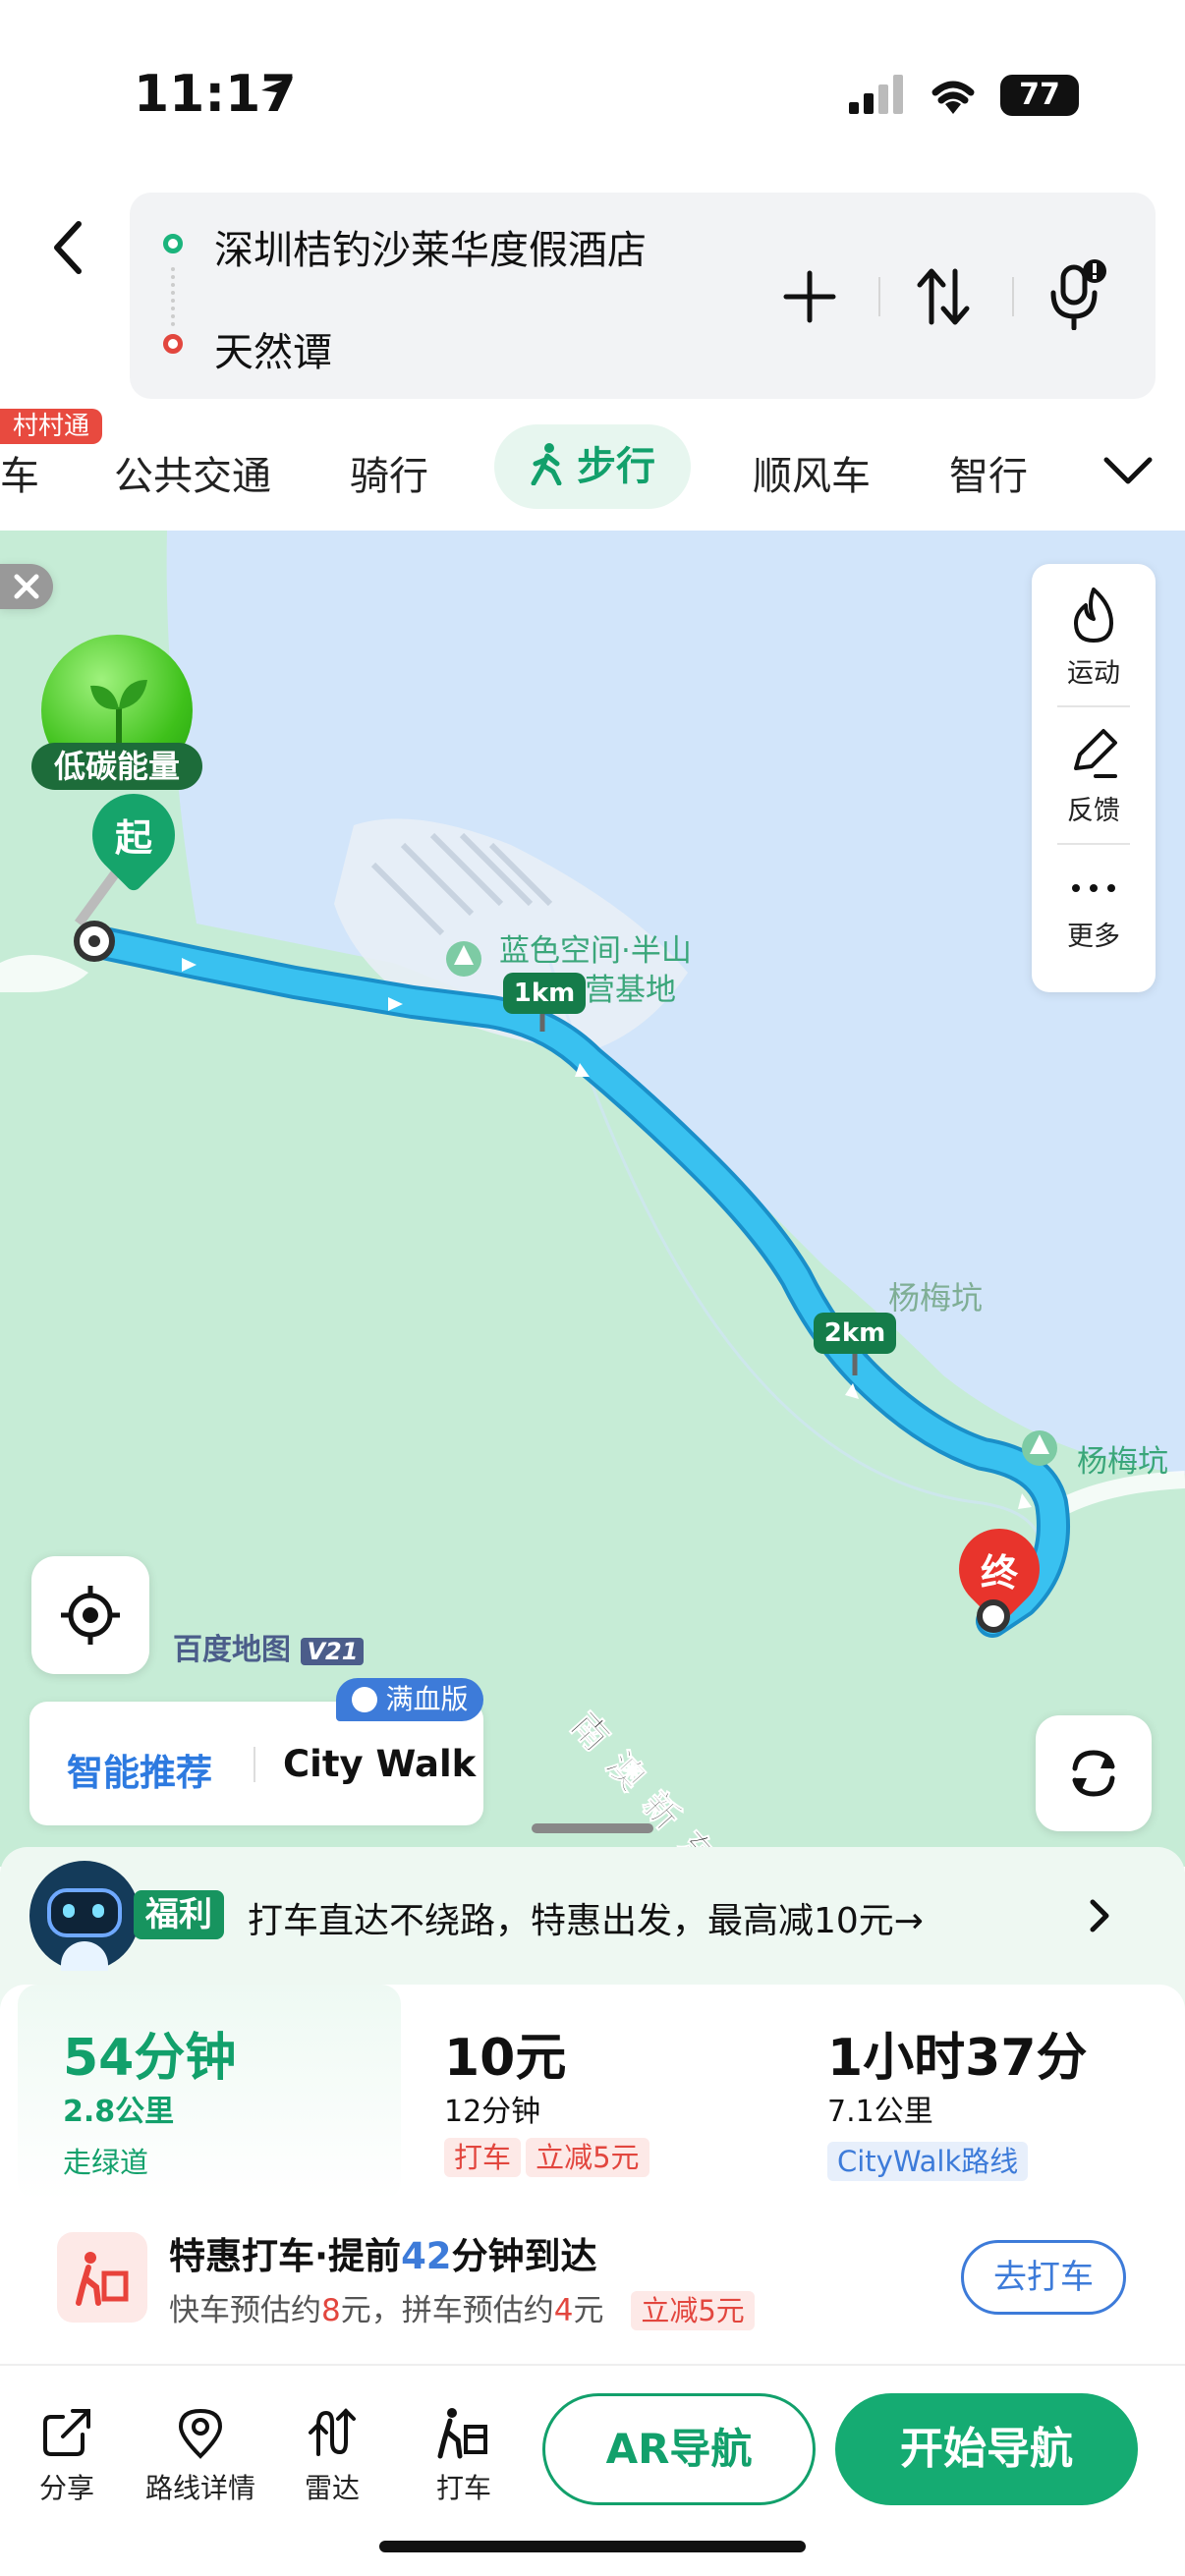 The width and height of the screenshot is (1185, 2576). I want to click on feedback-label: 反馈, so click(1093, 811).